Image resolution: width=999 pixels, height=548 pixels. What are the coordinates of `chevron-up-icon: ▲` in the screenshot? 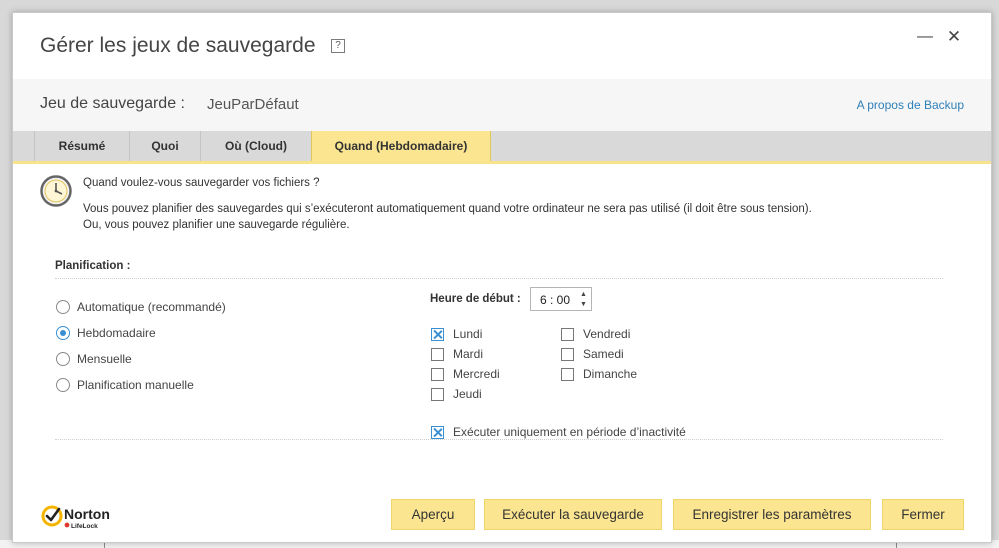 It's located at (583, 294).